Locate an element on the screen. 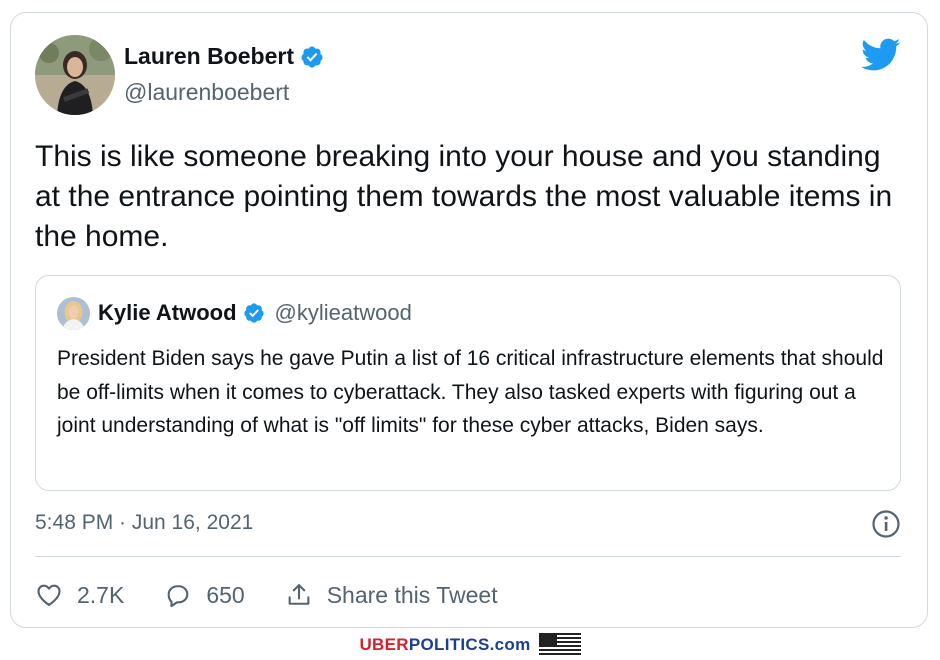 The width and height of the screenshot is (940, 660). reply-button: 650 is located at coordinates (204, 595).